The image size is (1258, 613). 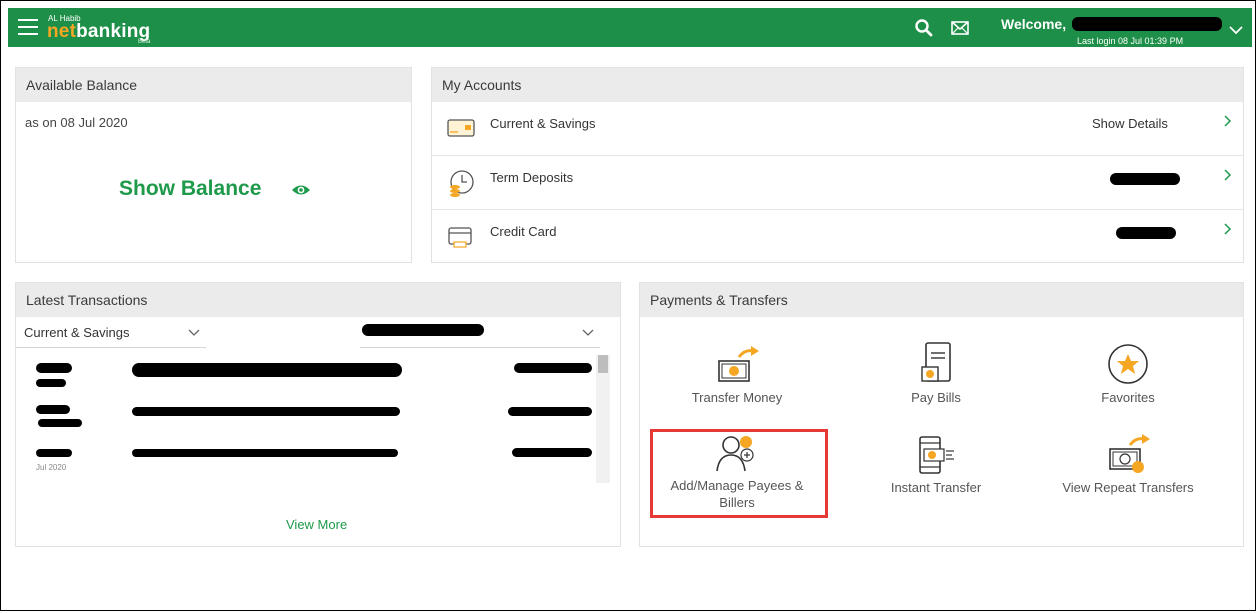 What do you see at coordinates (924, 28) in the screenshot?
I see `search-icon` at bounding box center [924, 28].